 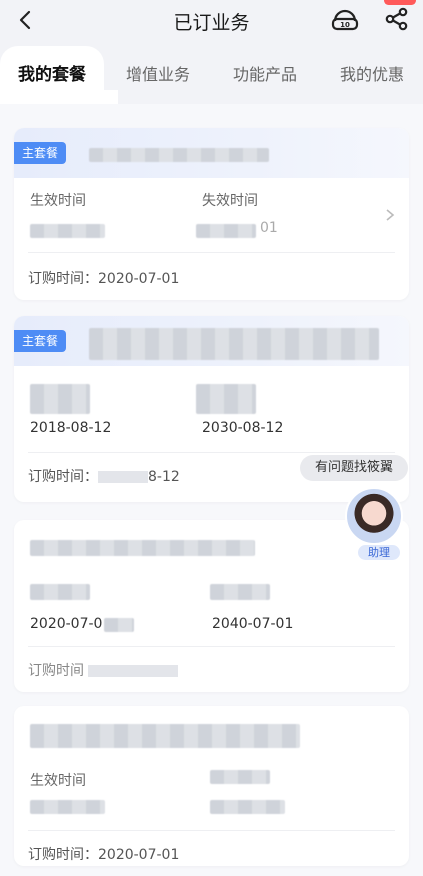 I want to click on tab-my-offers: 我的优惠, so click(x=372, y=75).